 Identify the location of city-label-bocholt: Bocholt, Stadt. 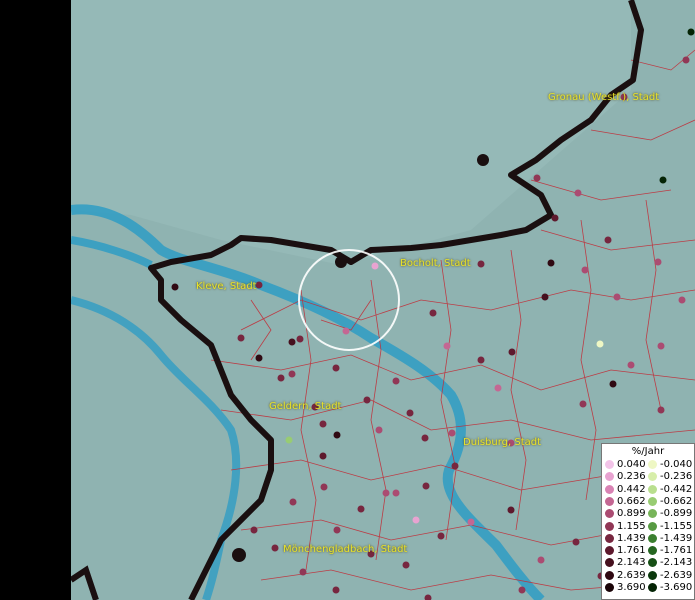
(435, 263).